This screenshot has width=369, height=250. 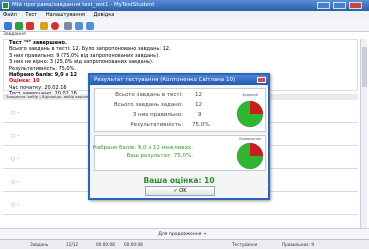 I want to click on total-tasks-label: Всього завдань в тесті:, so click(x=149, y=95).